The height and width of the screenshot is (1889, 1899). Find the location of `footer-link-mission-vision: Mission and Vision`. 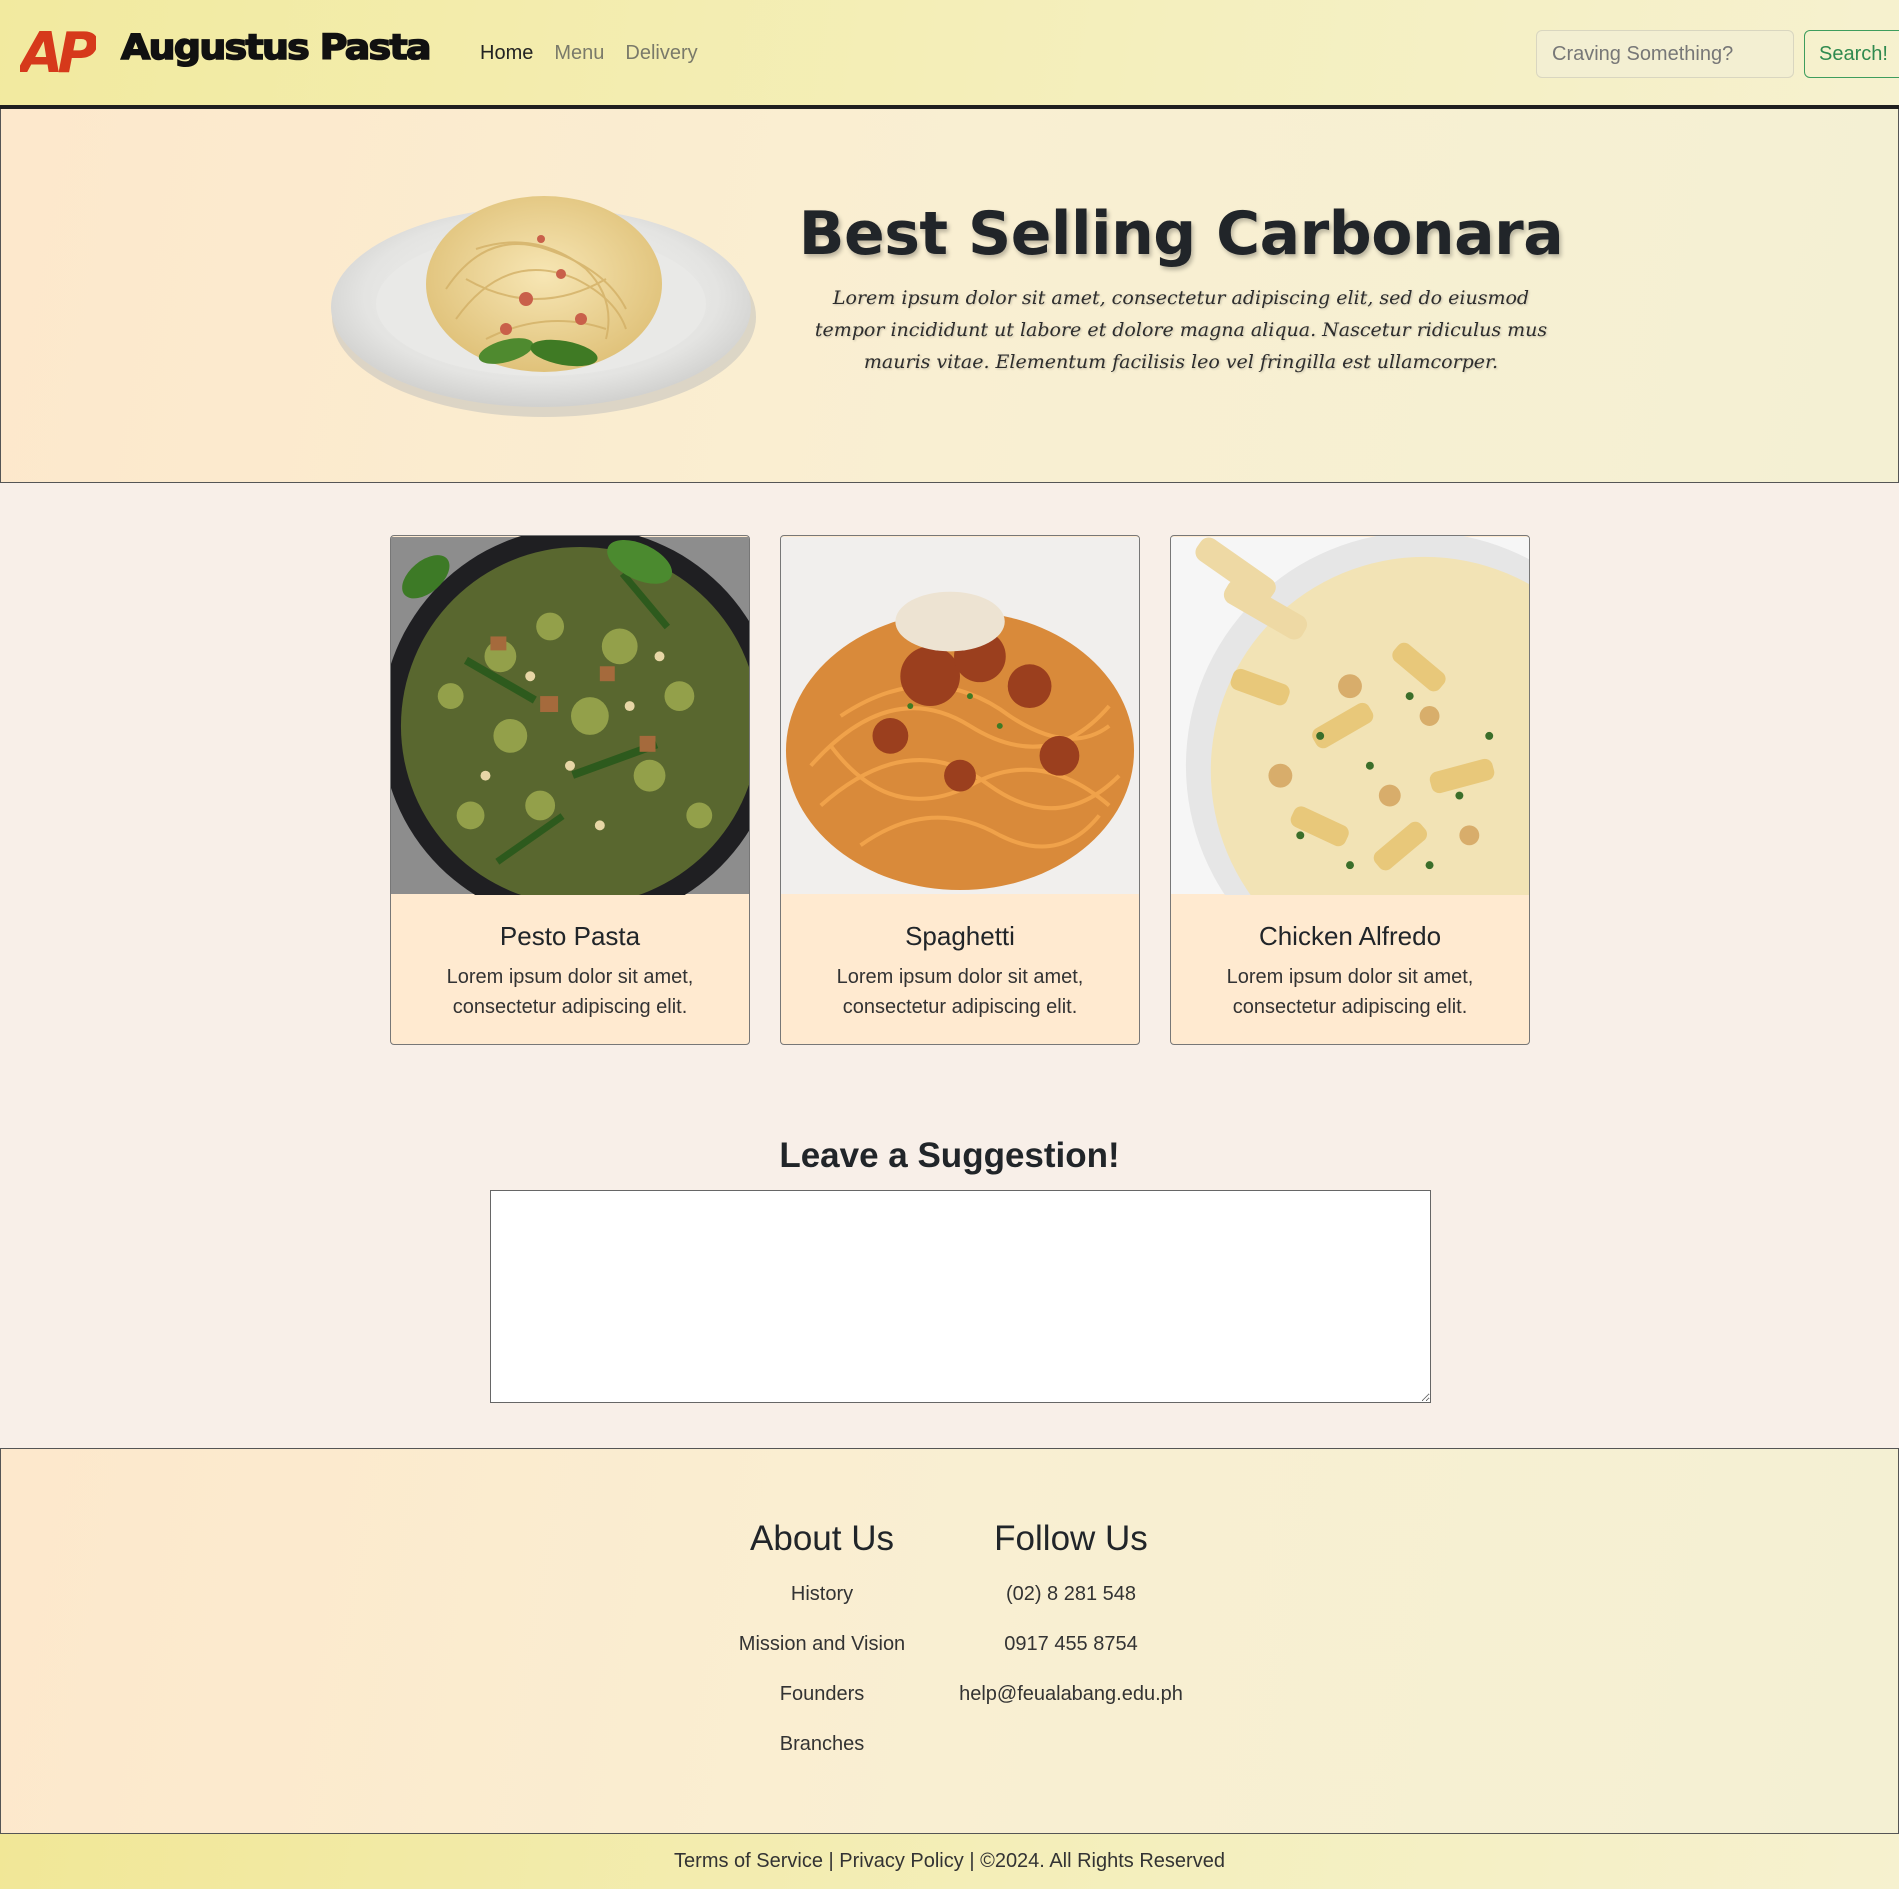

footer-link-mission-vision: Mission and Vision is located at coordinates (822, 1644).